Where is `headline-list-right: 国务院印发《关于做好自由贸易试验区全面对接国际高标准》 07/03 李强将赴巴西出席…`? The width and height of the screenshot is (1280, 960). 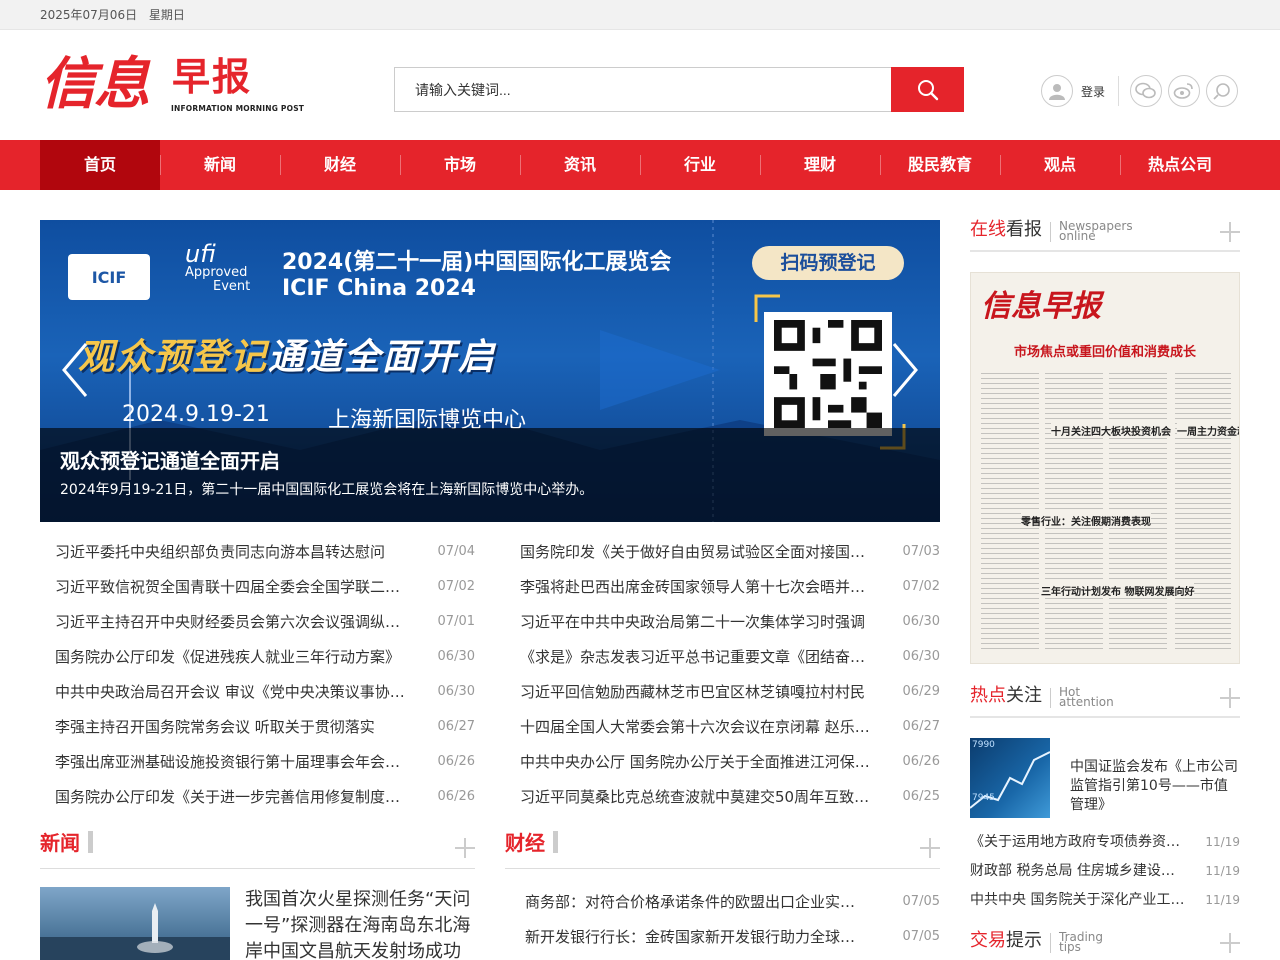
headline-list-right: 国务院印发《关于做好自由贸易试验区全面对接国际高标准》 07/03 李强将赴巴西出席… is located at coordinates (722, 677).